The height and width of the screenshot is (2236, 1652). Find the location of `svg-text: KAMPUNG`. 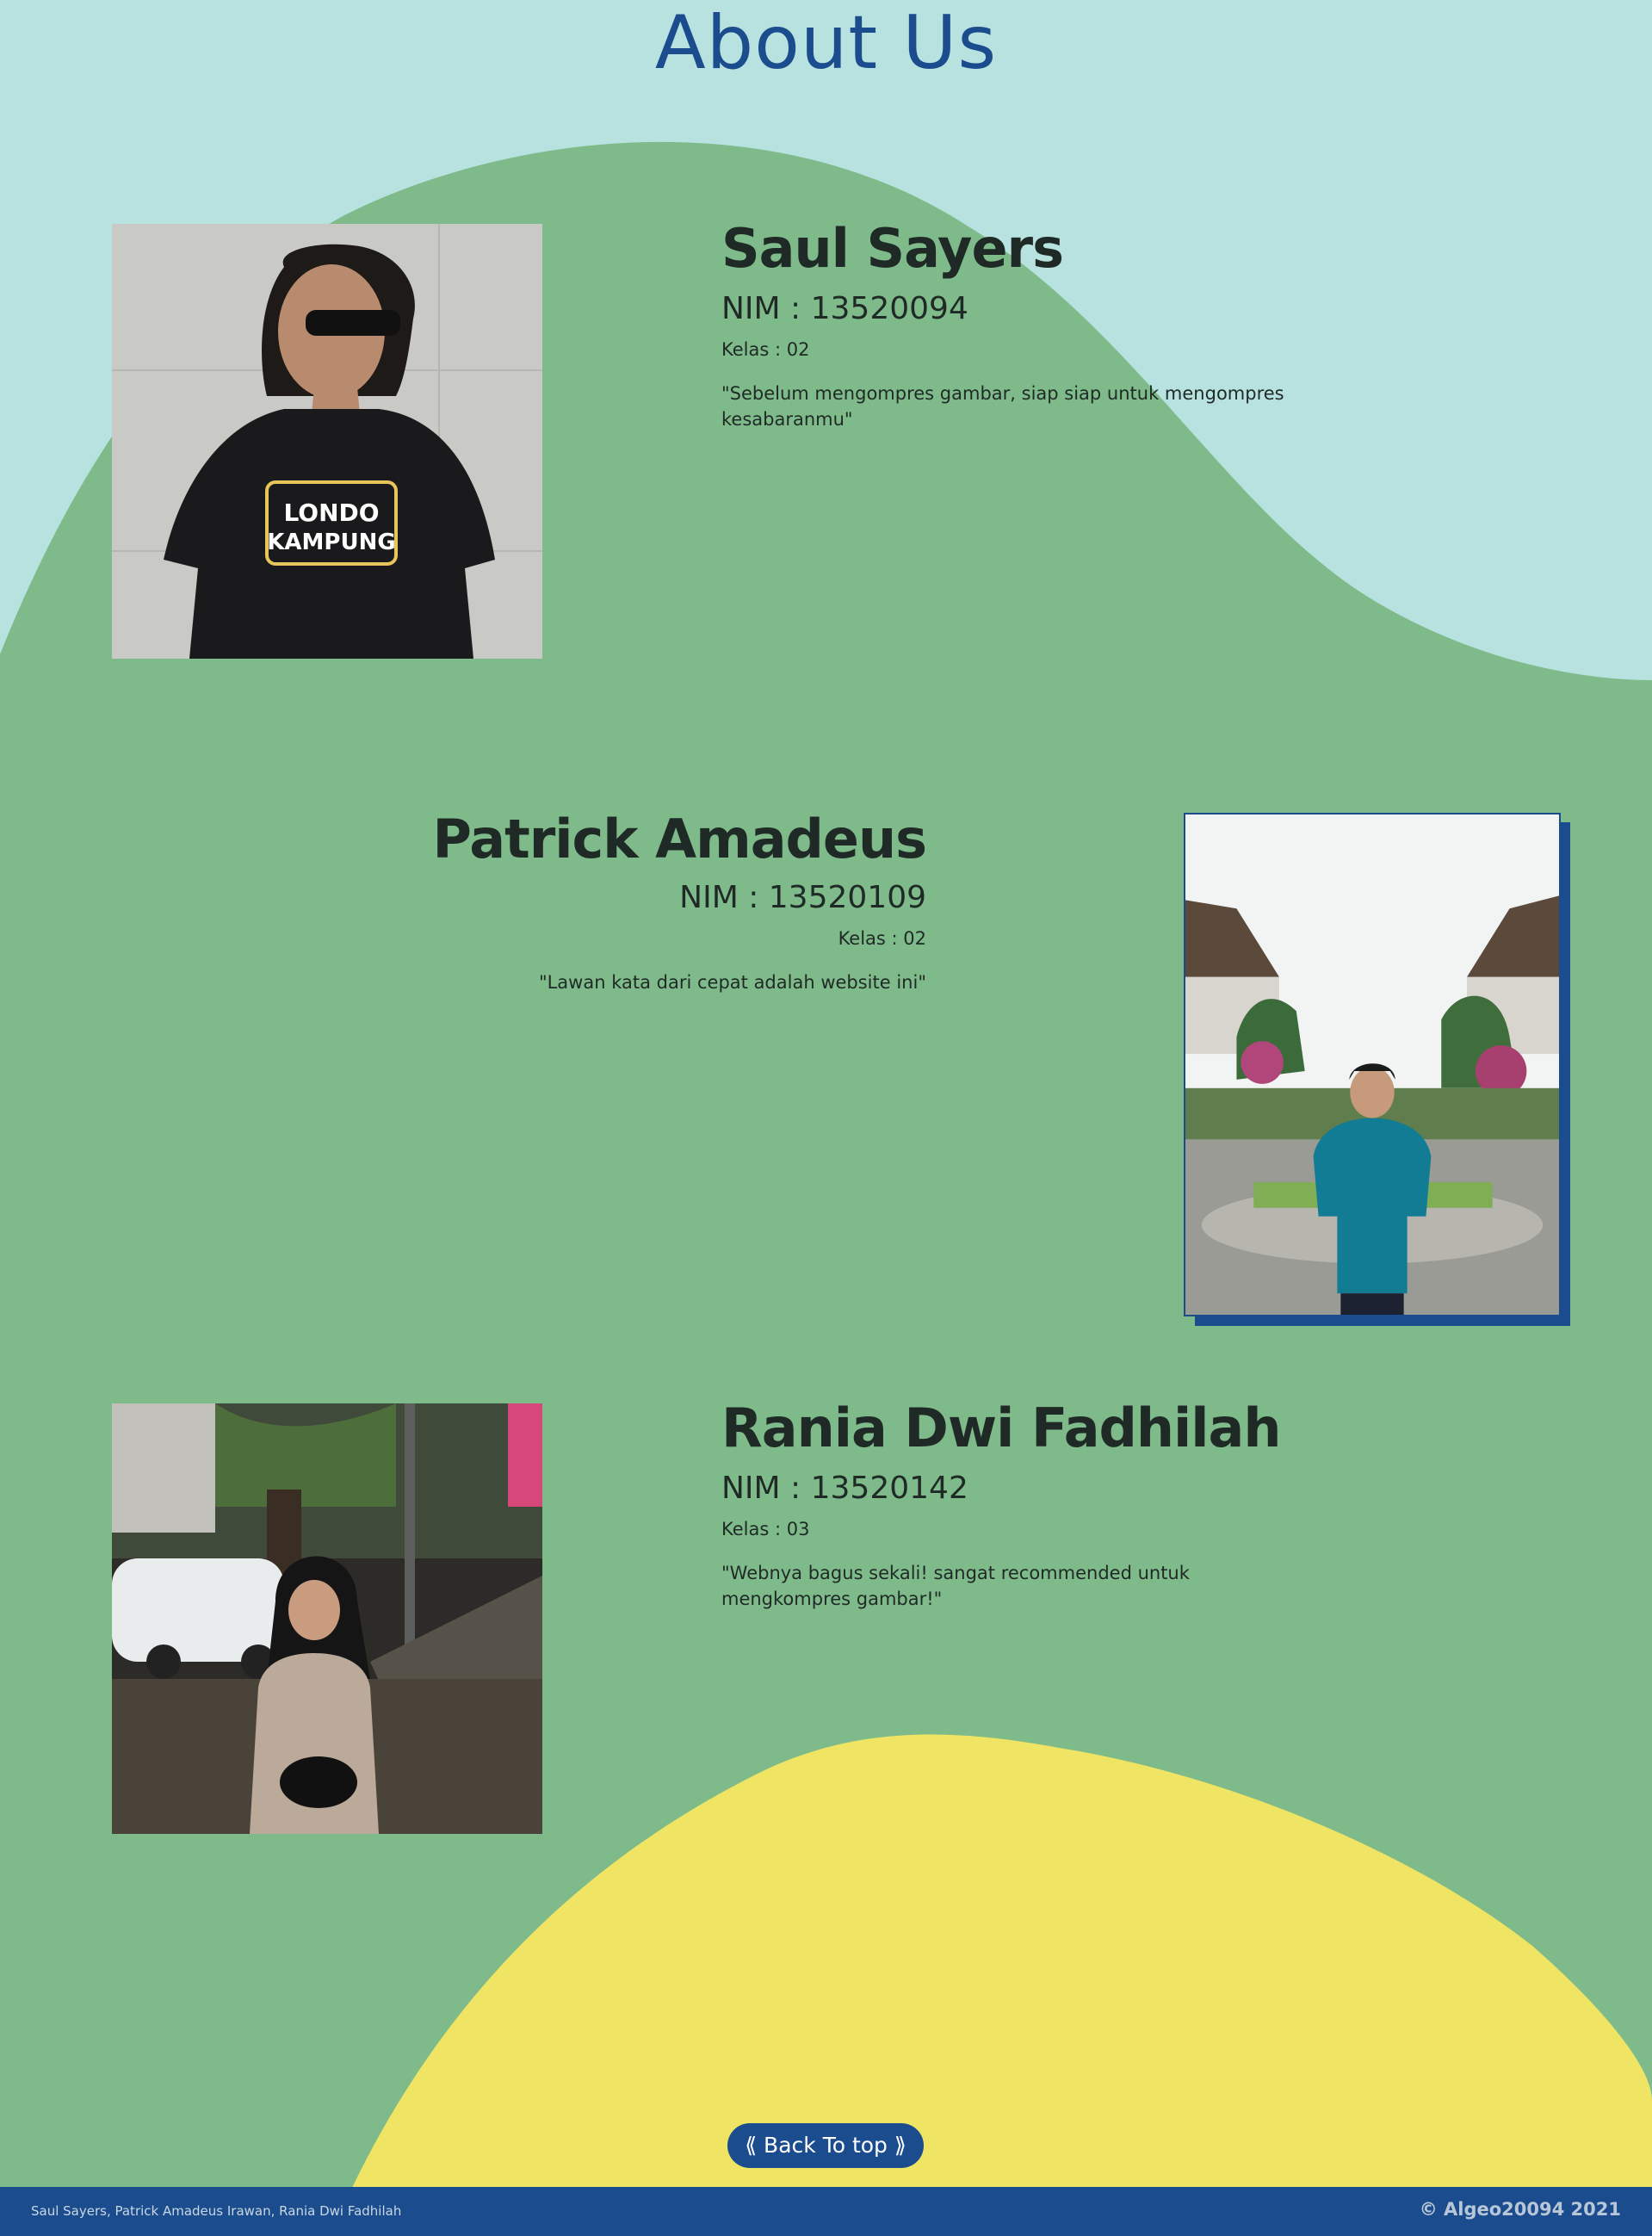

svg-text: KAMPUNG is located at coordinates (331, 542).